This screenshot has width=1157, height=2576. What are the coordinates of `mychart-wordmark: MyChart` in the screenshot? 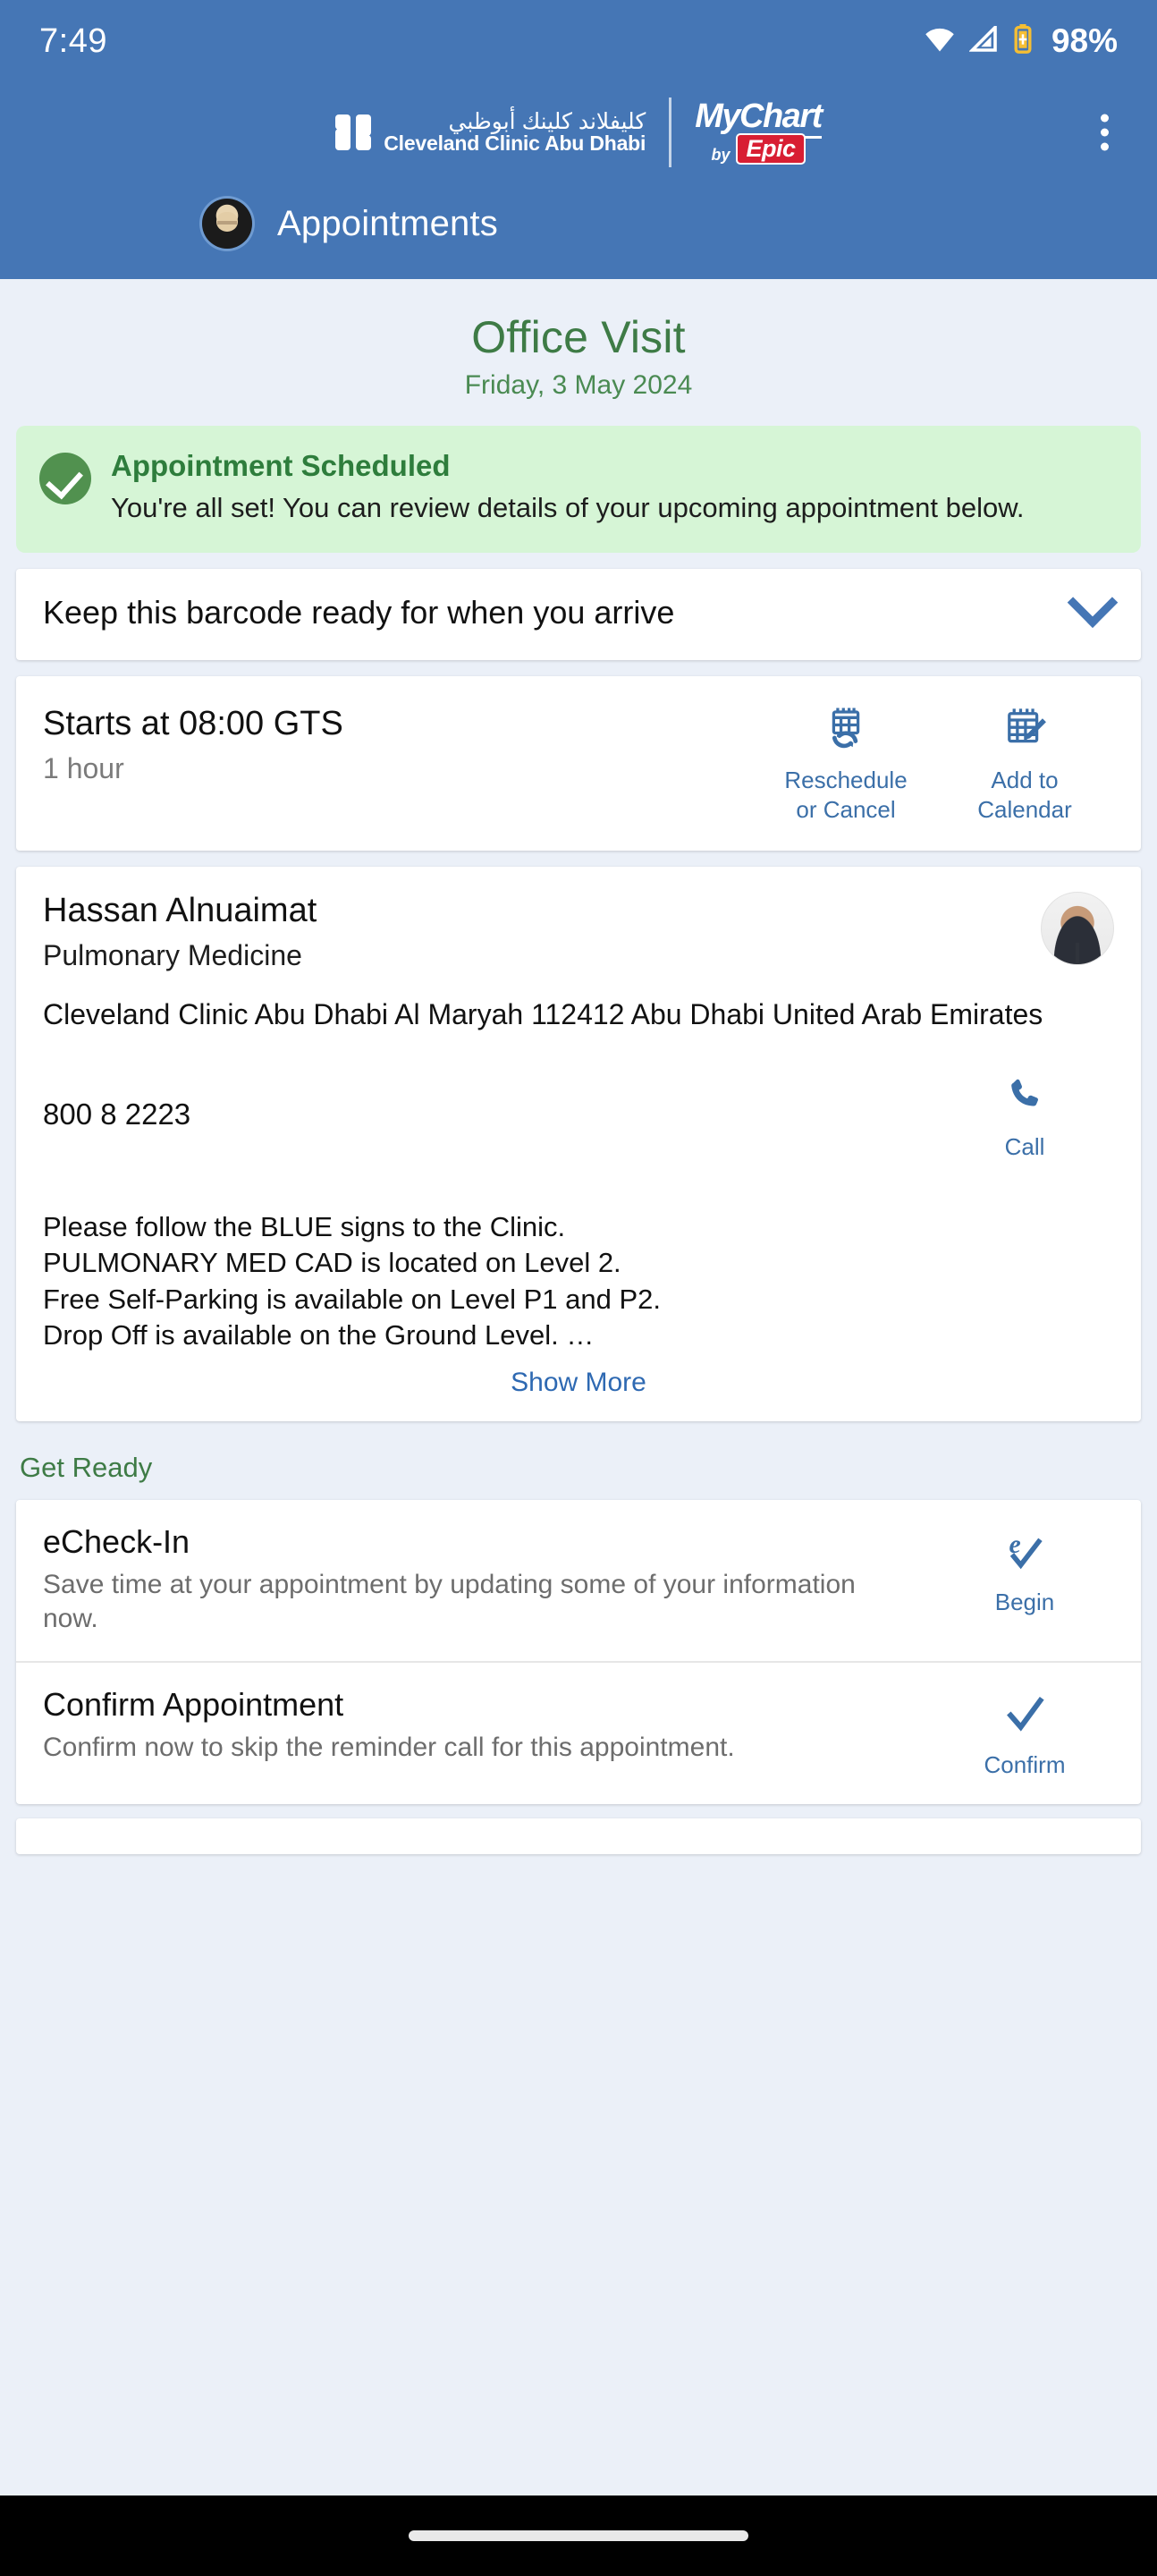 It's located at (759, 118).